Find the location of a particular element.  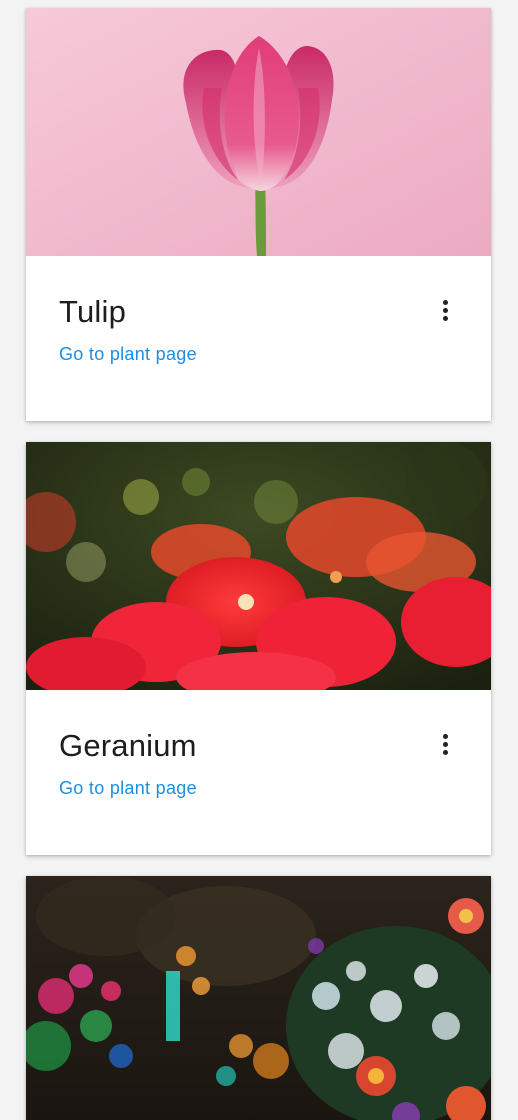

card-content: Geranium Go to plant page is located at coordinates (258, 772).